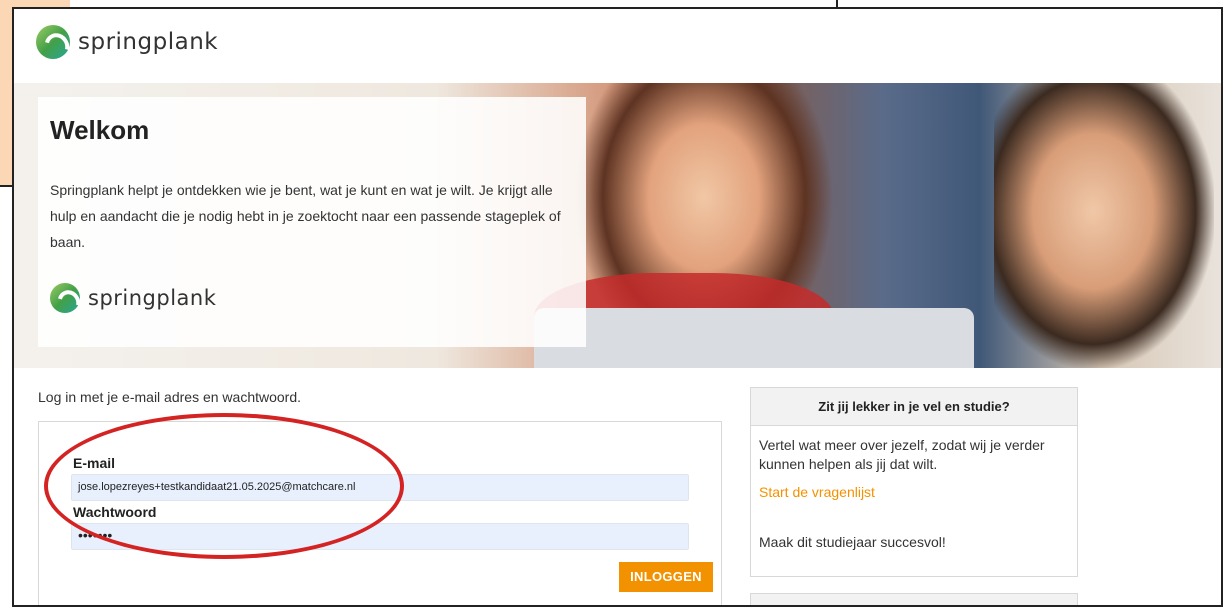  I want to click on login-button: INLOGGEN, so click(666, 577).